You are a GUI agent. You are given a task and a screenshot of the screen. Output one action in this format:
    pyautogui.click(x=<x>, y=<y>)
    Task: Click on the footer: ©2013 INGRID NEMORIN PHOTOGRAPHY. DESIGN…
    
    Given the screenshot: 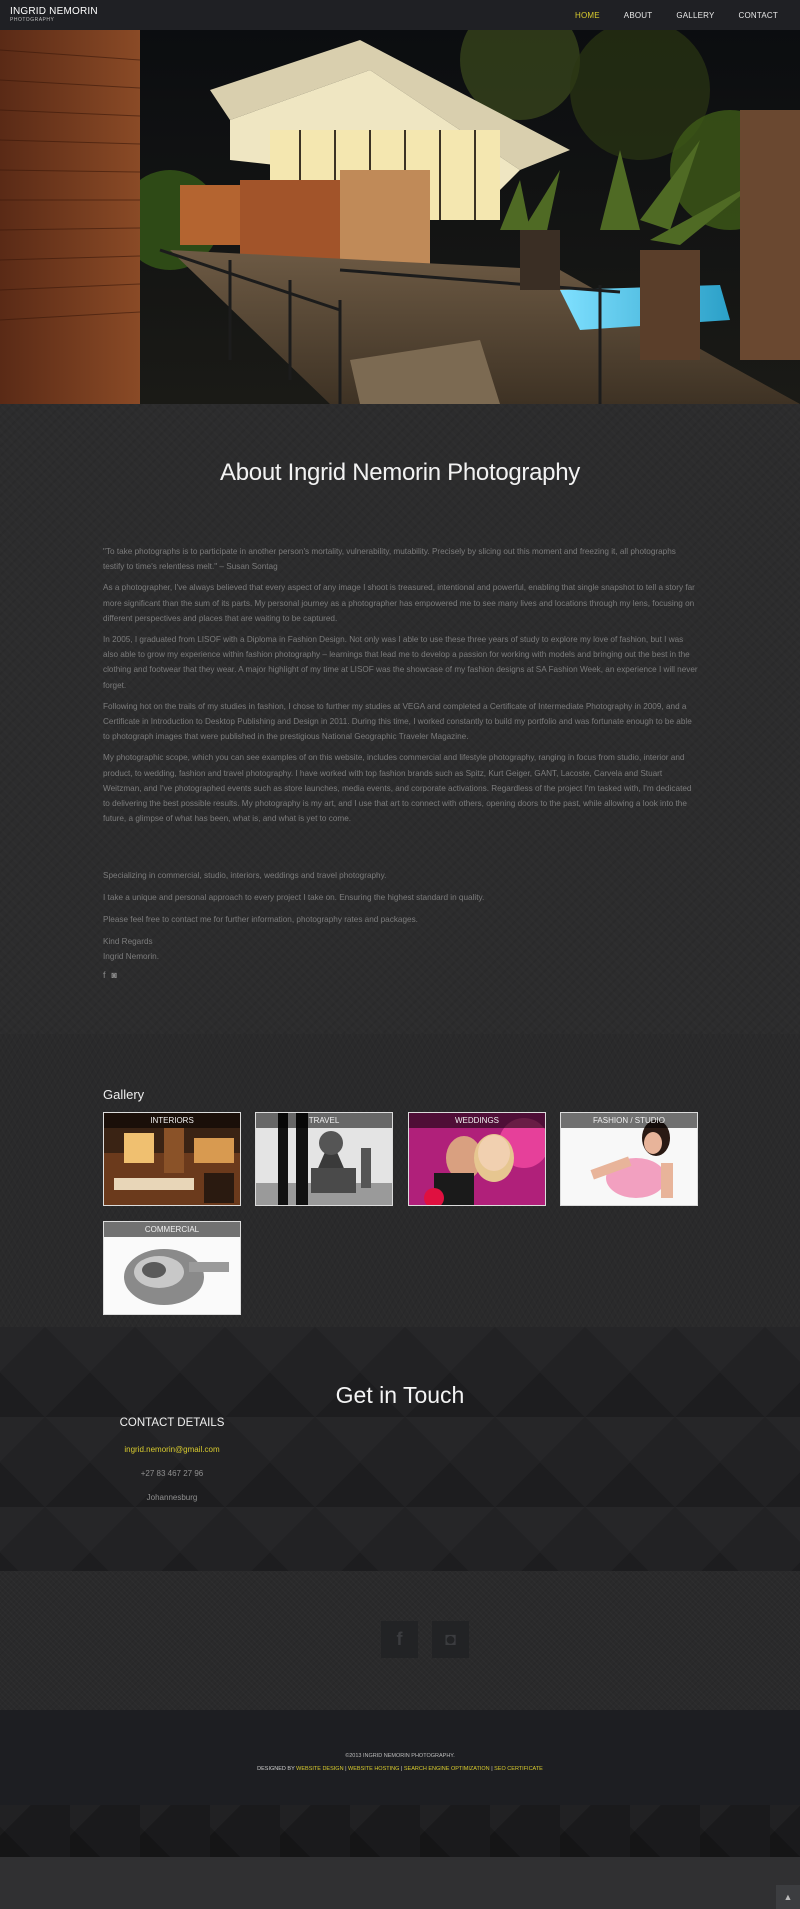 What is the action you would take?
    pyautogui.click(x=400, y=1757)
    